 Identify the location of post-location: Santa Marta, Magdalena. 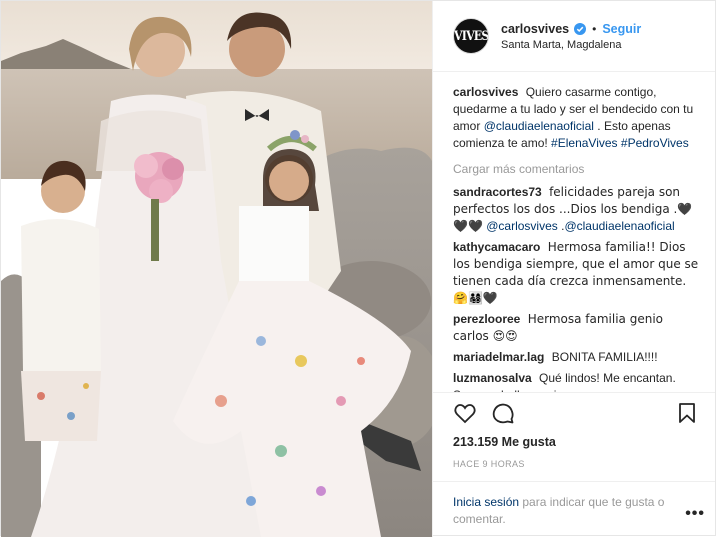
(571, 45).